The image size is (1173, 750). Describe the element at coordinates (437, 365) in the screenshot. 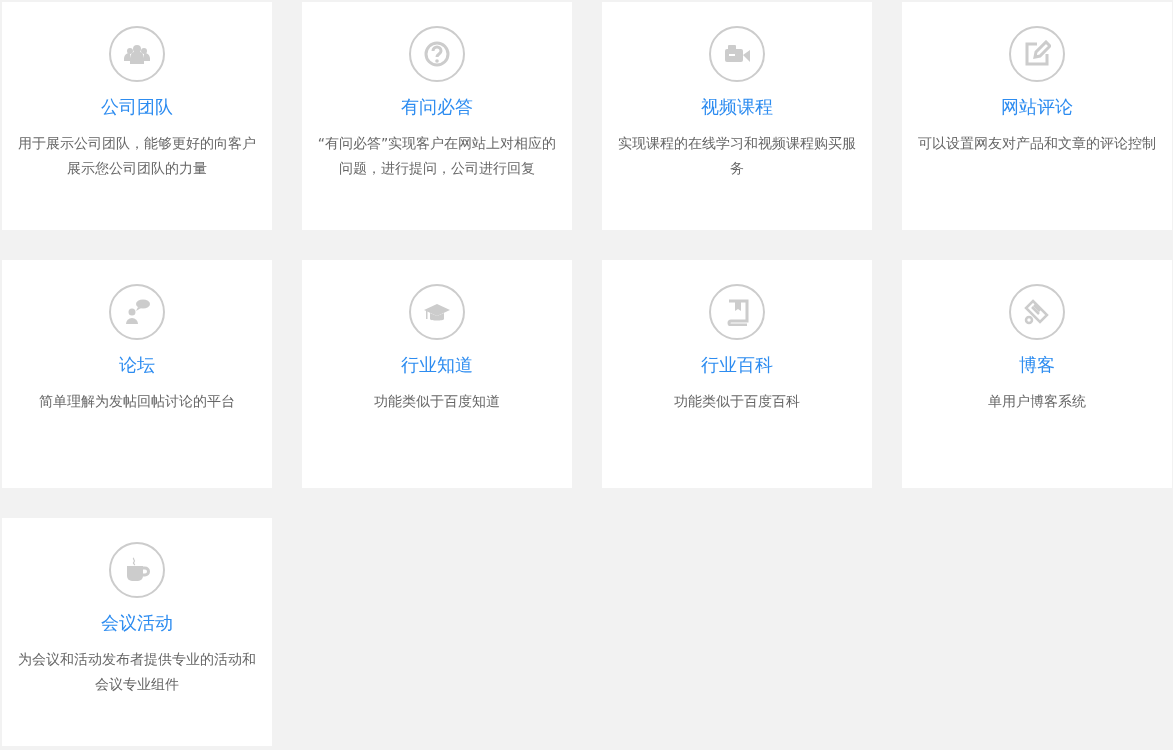

I see `card-title: 行业知道` at that location.